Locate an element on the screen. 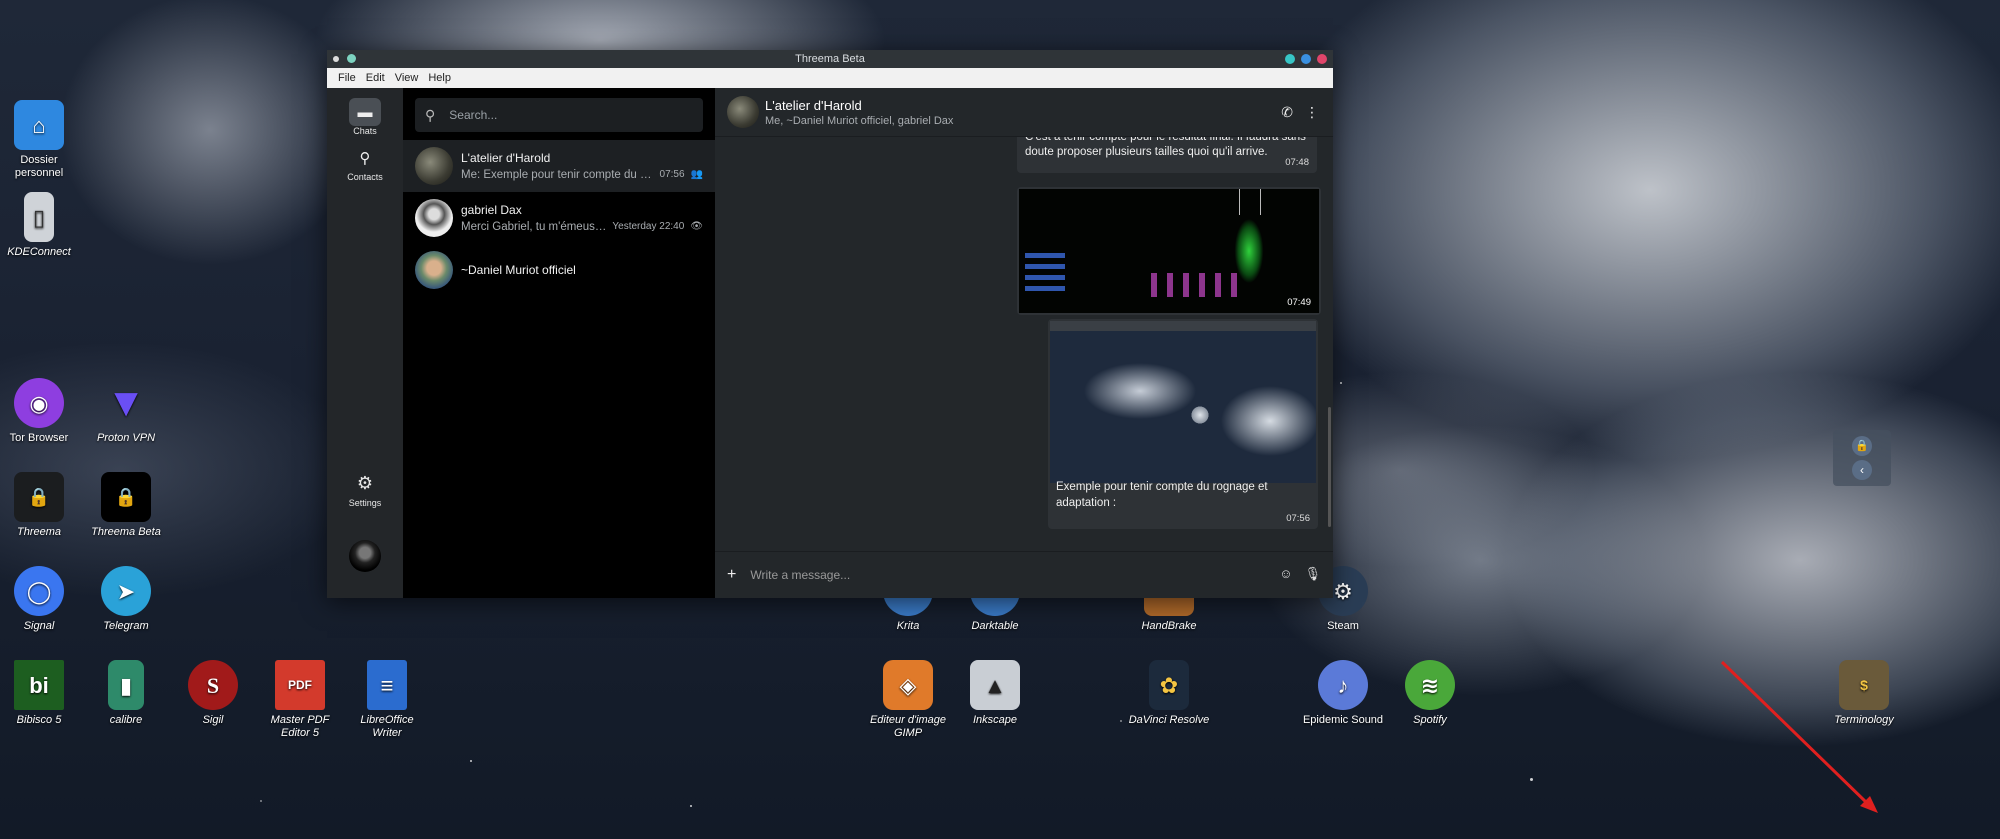 The height and width of the screenshot is (839, 2000). gear-icon: ⚙ is located at coordinates (365, 483).